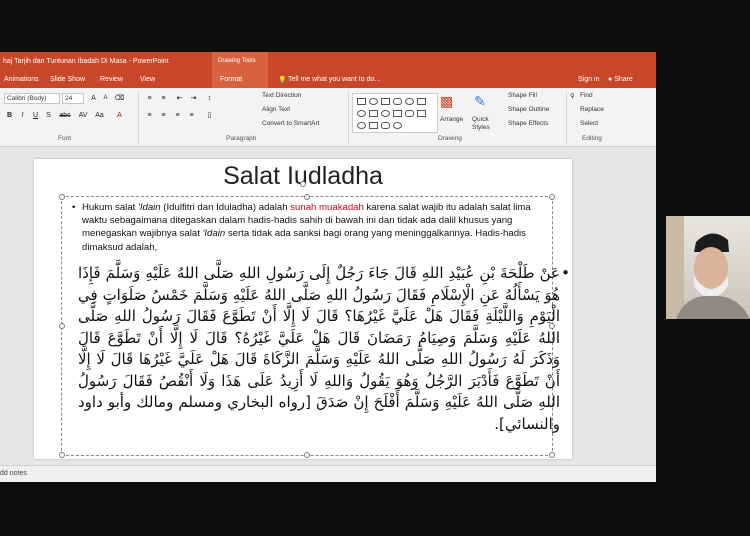  Describe the element at coordinates (9, 115) in the screenshot. I see `bold-icon: B` at that location.